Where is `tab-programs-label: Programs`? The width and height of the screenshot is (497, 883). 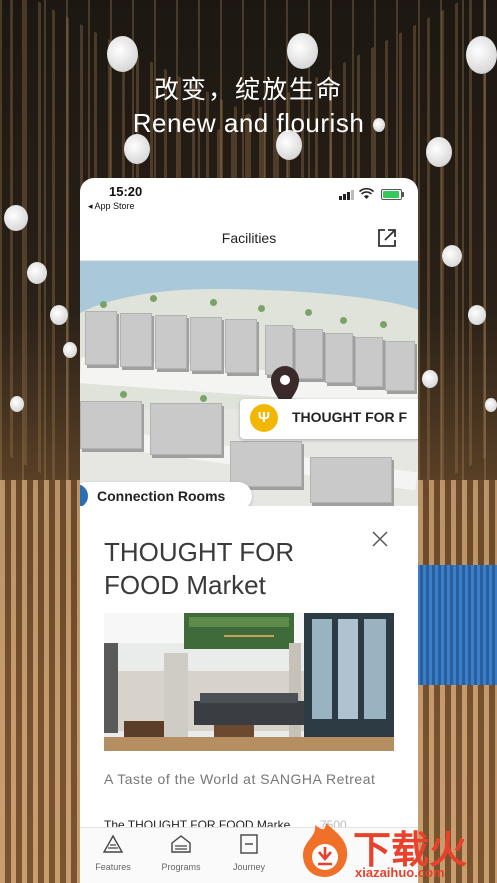 tab-programs-label: Programs is located at coordinates (181, 867).